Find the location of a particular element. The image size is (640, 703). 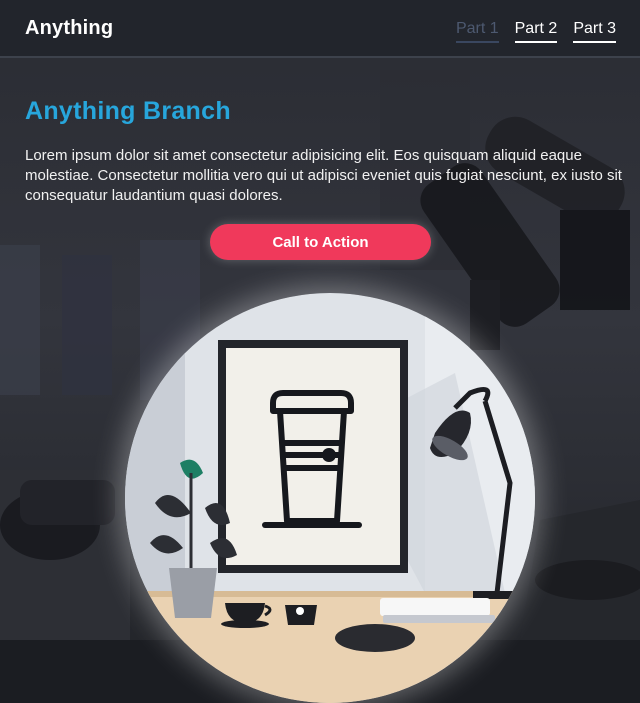

section-nav: Part 1 Part 2 Part 3 is located at coordinates (535, 31).